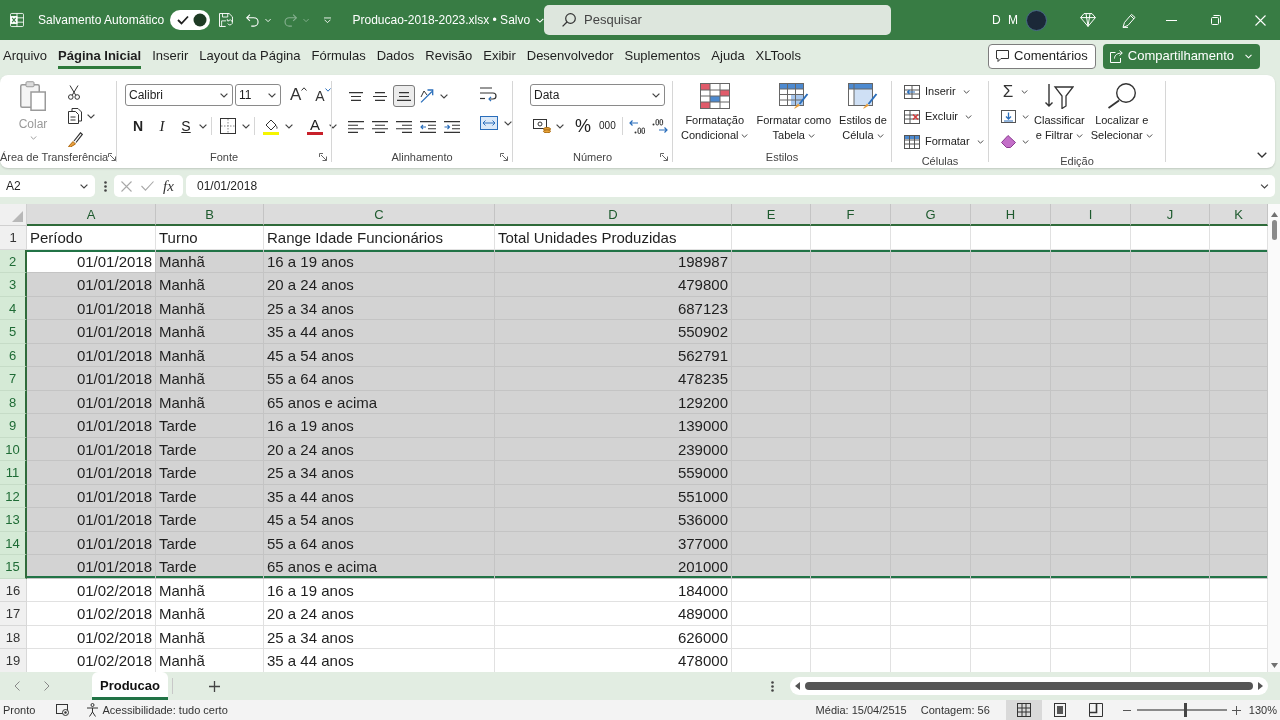 The image size is (1280, 720). What do you see at coordinates (1008, 91) in the screenshot?
I see `autosum-button: Σ` at bounding box center [1008, 91].